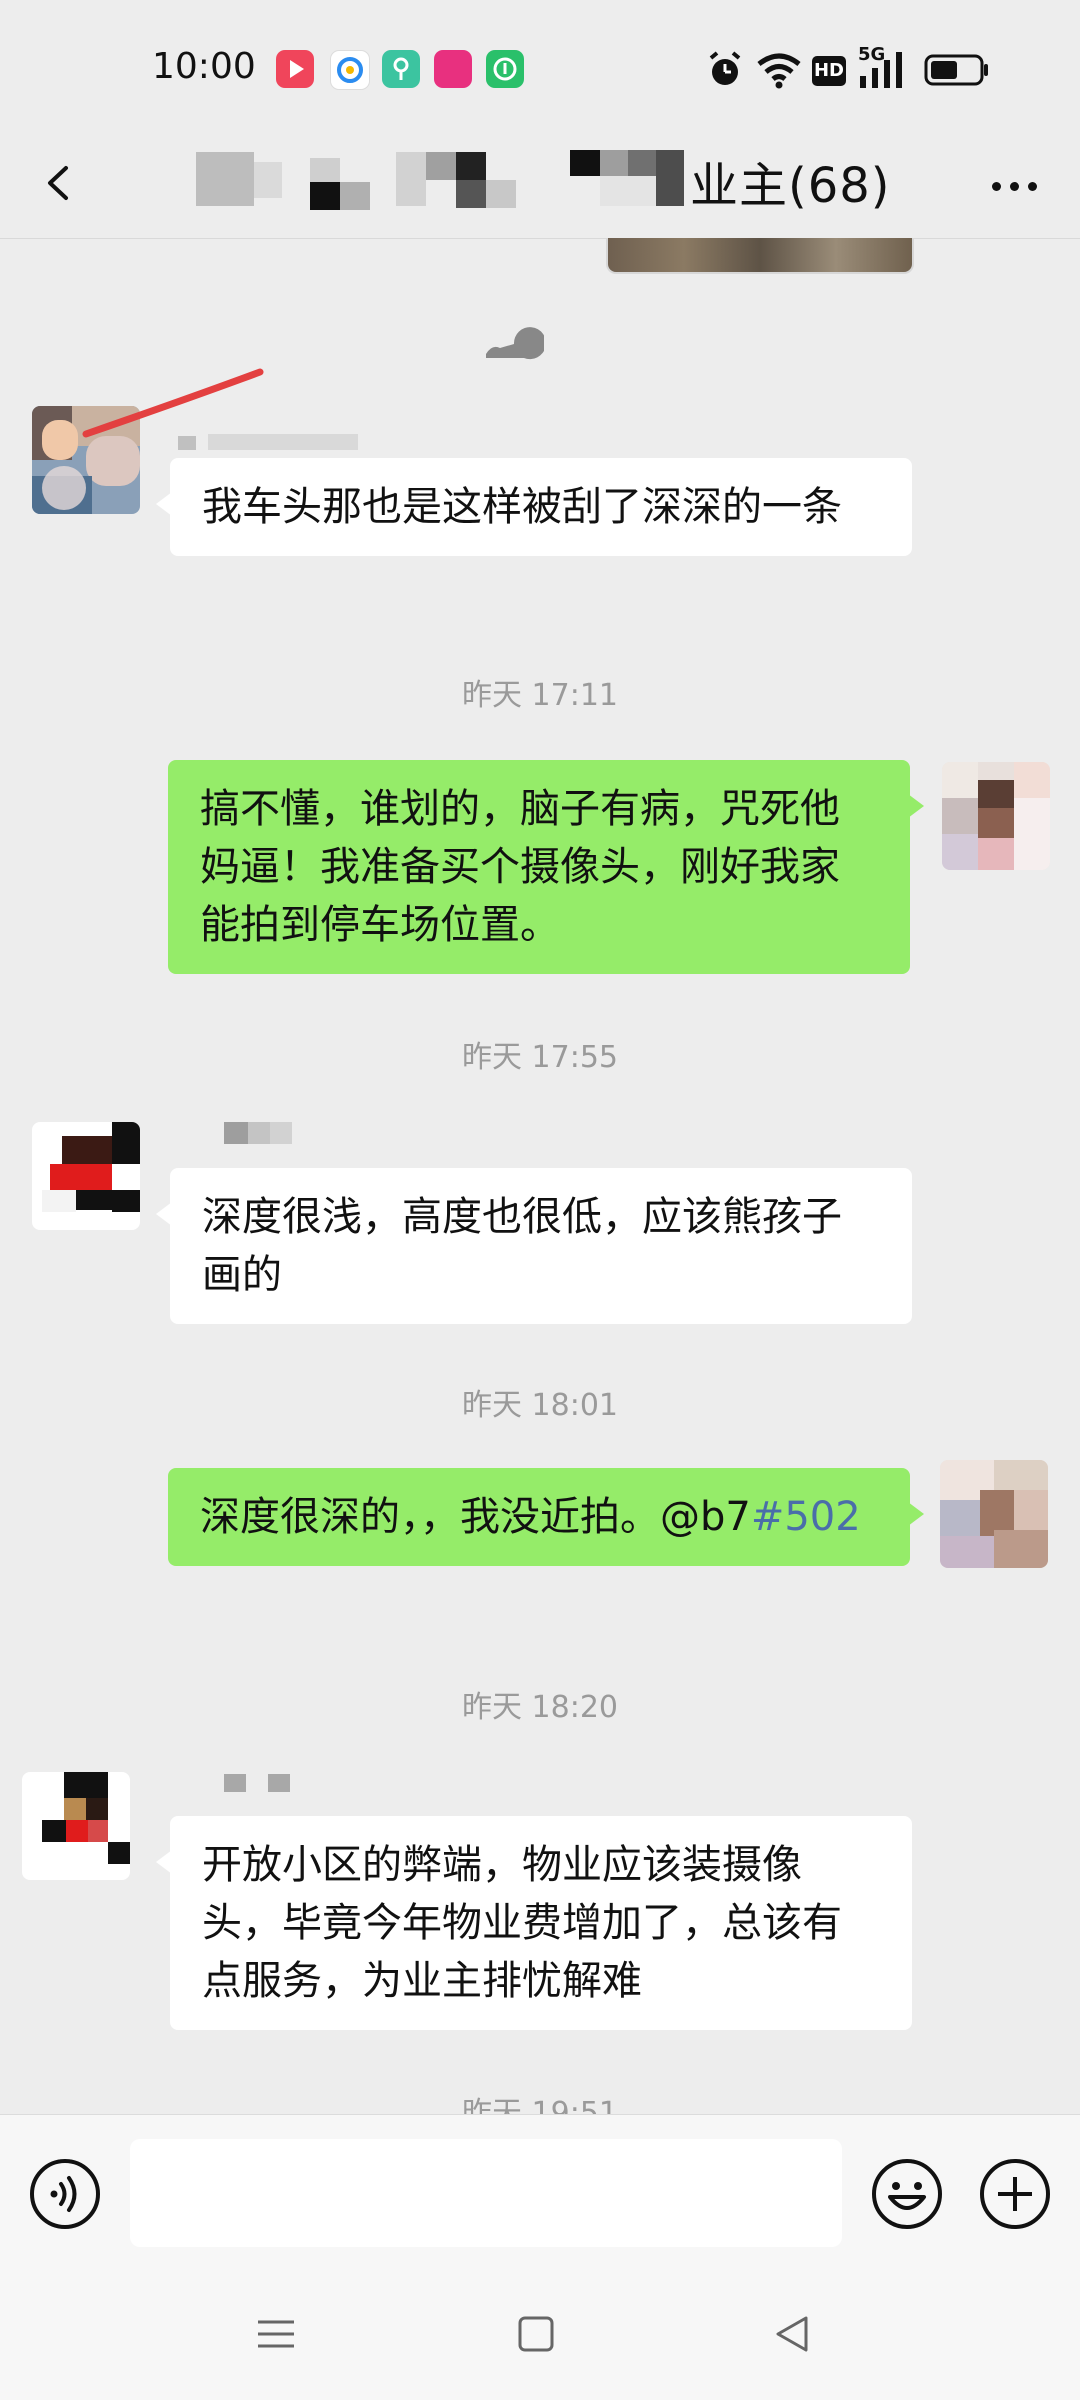  I want to click on voice-input-icon, so click(65, 2194).